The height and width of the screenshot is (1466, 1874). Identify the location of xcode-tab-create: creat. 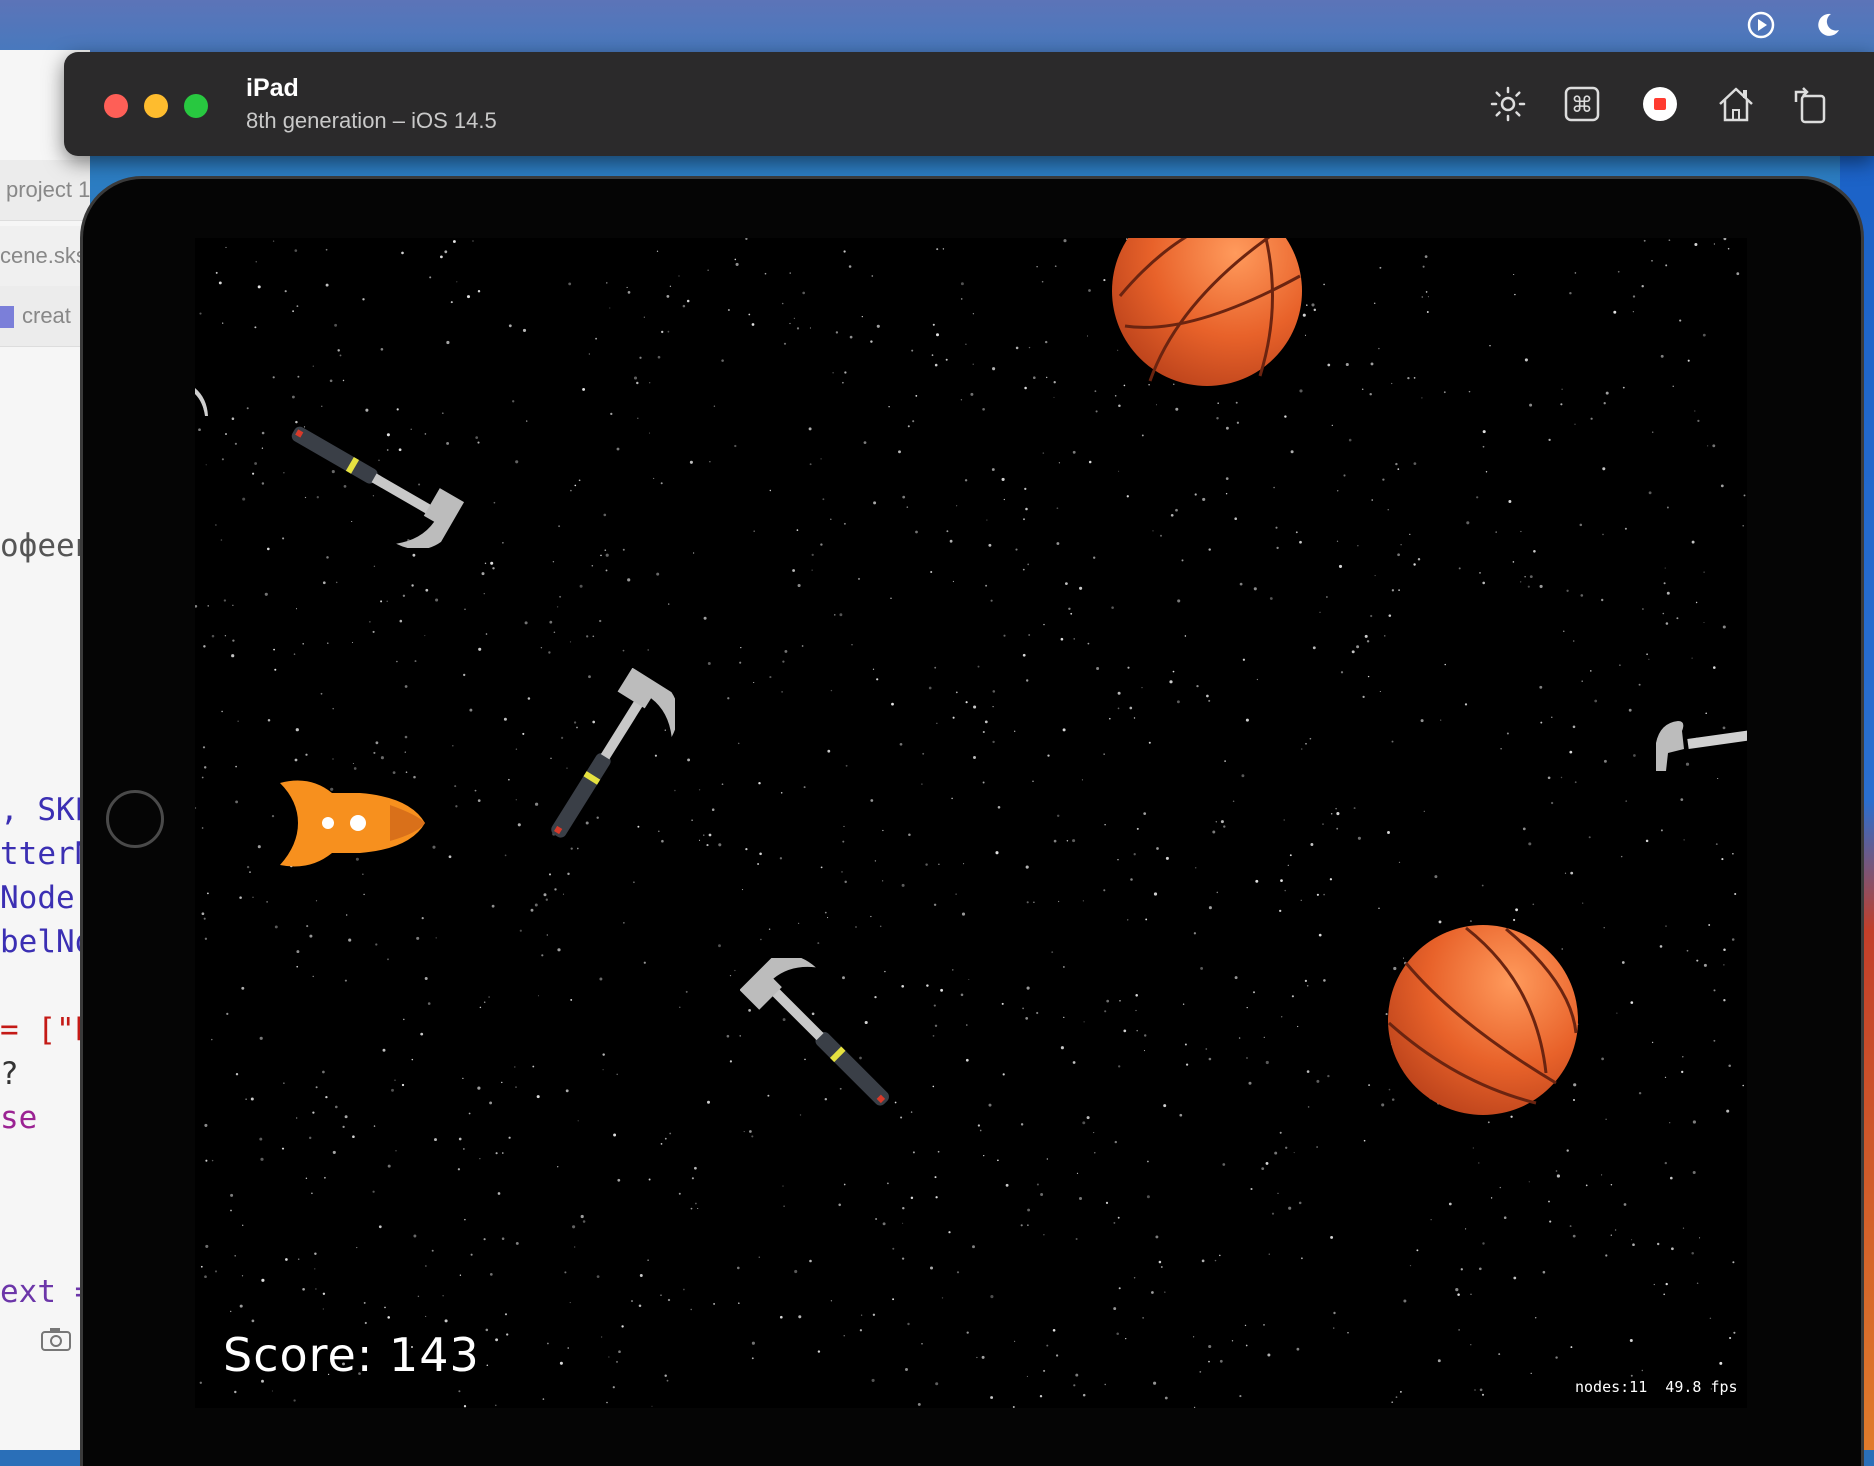
(45, 316).